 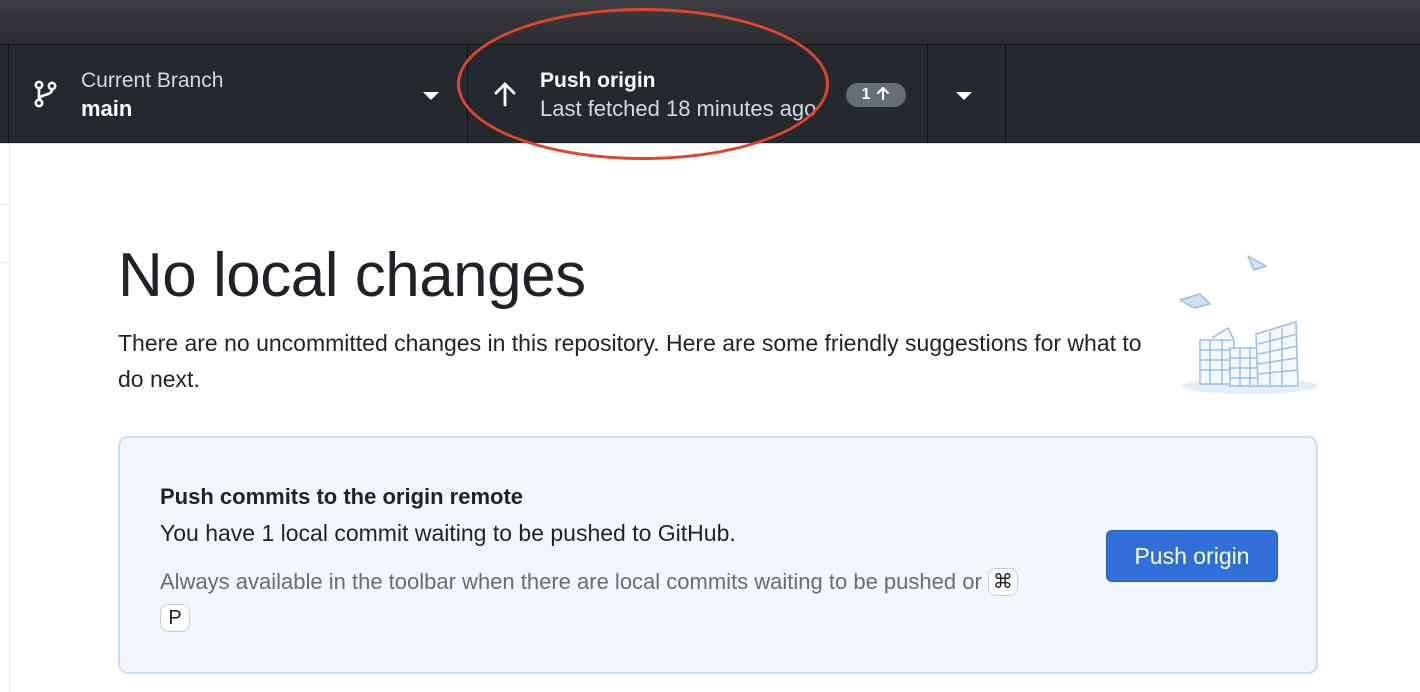 What do you see at coordinates (505, 94) in the screenshot?
I see `arrow-up-icon` at bounding box center [505, 94].